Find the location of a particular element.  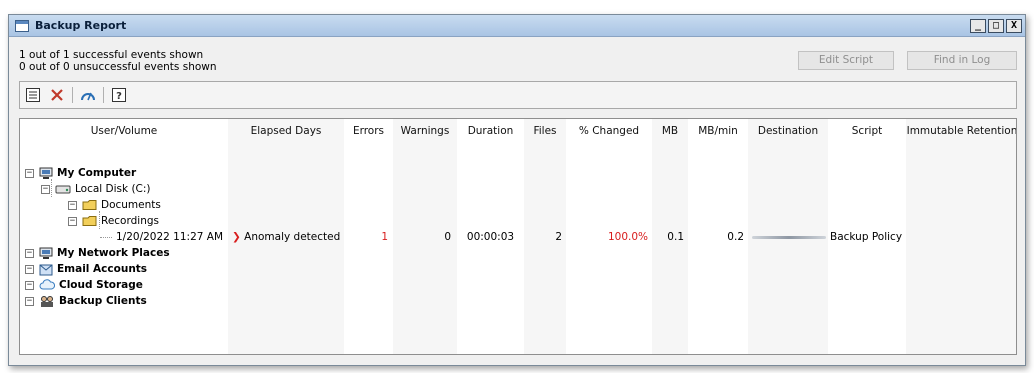

tree-item-cloud-storage: − Cloud Storage is located at coordinates (84, 285).